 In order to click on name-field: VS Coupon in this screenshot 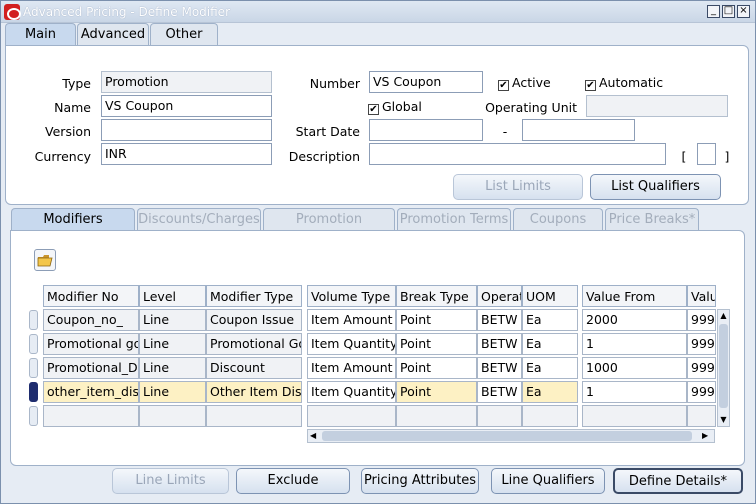, I will do `click(186, 106)`.